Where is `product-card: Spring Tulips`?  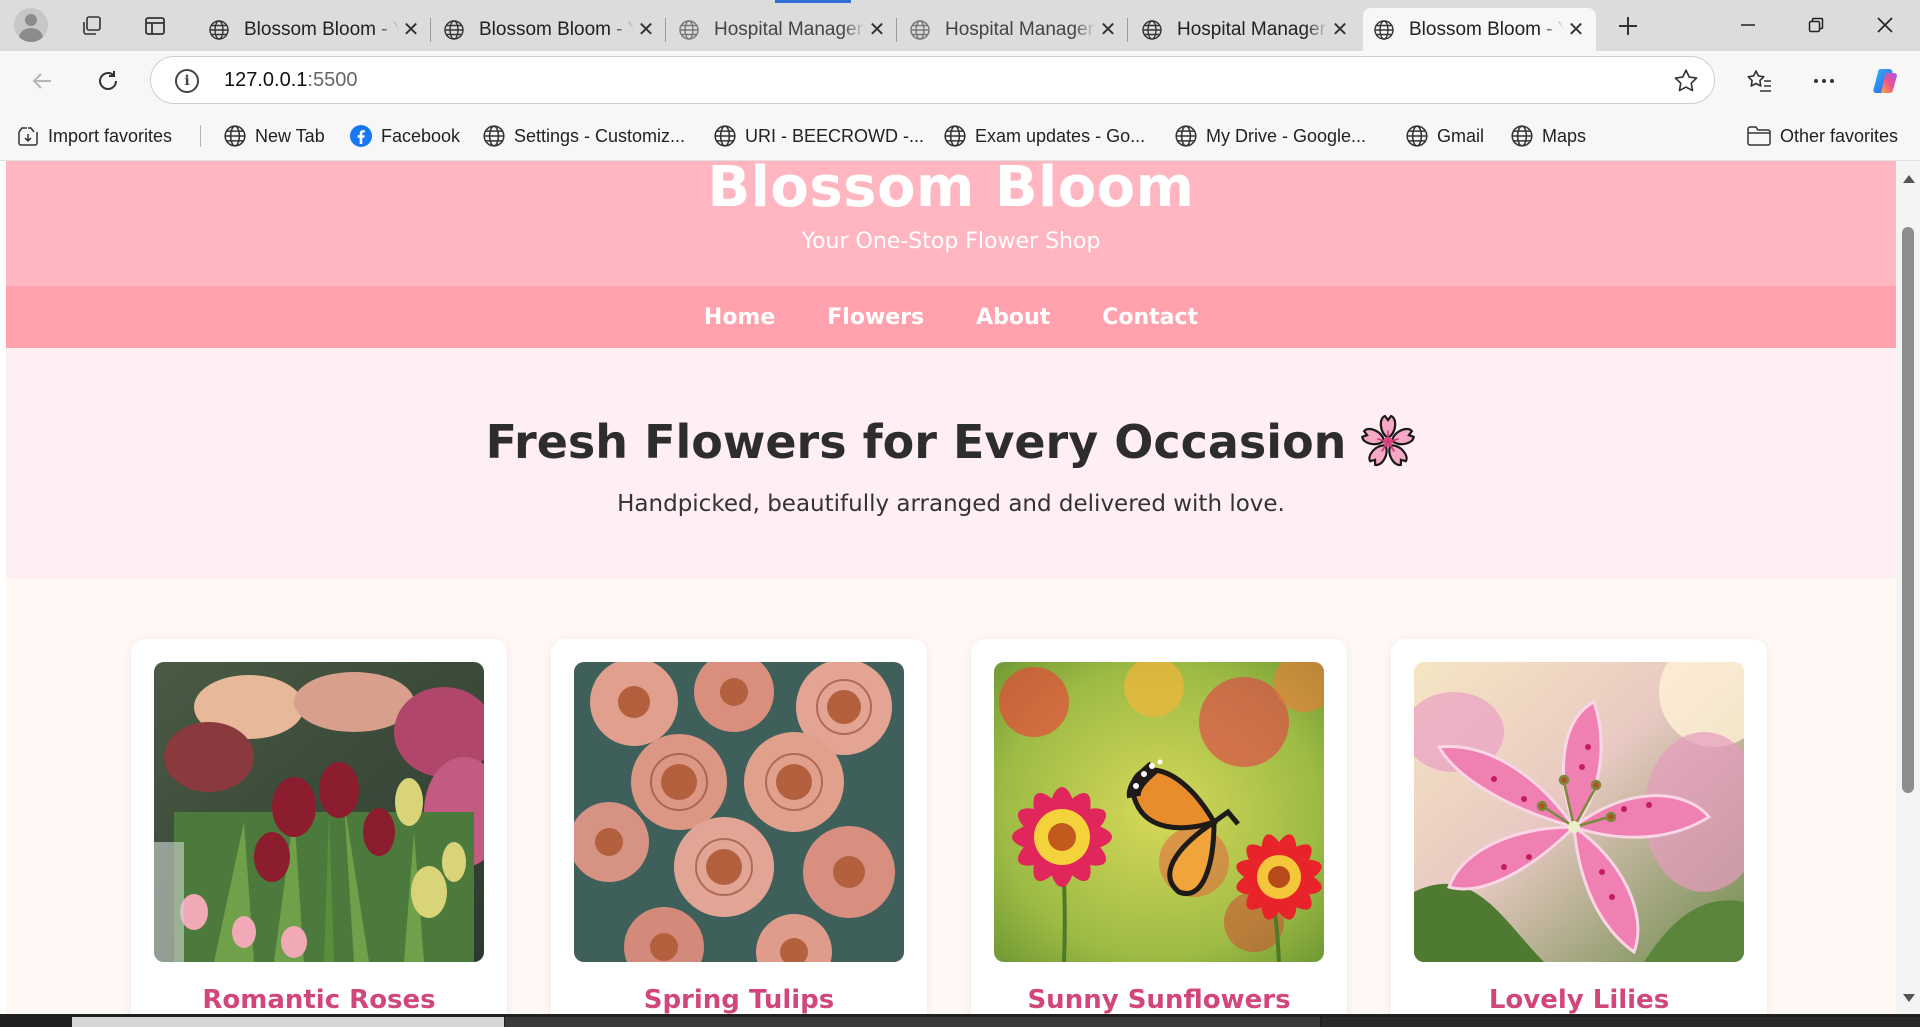 product-card: Spring Tulips is located at coordinates (739, 826).